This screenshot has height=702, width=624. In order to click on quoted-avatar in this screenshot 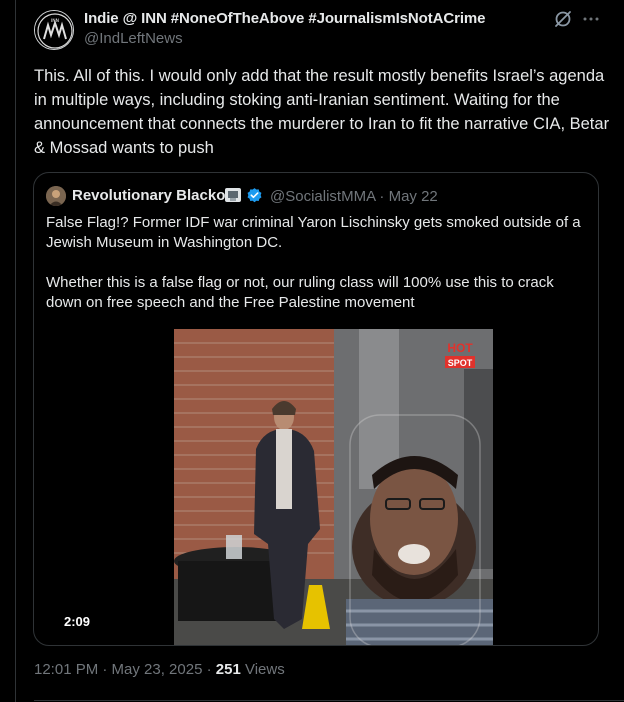, I will do `click(56, 196)`.